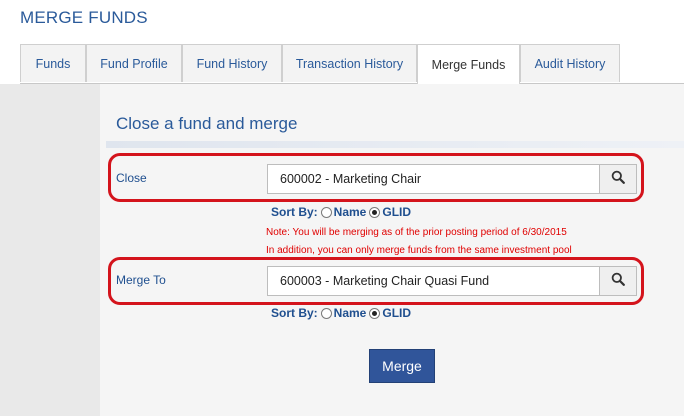 The width and height of the screenshot is (684, 416). What do you see at coordinates (294, 212) in the screenshot?
I see `close-sort-label: Sort By:` at bounding box center [294, 212].